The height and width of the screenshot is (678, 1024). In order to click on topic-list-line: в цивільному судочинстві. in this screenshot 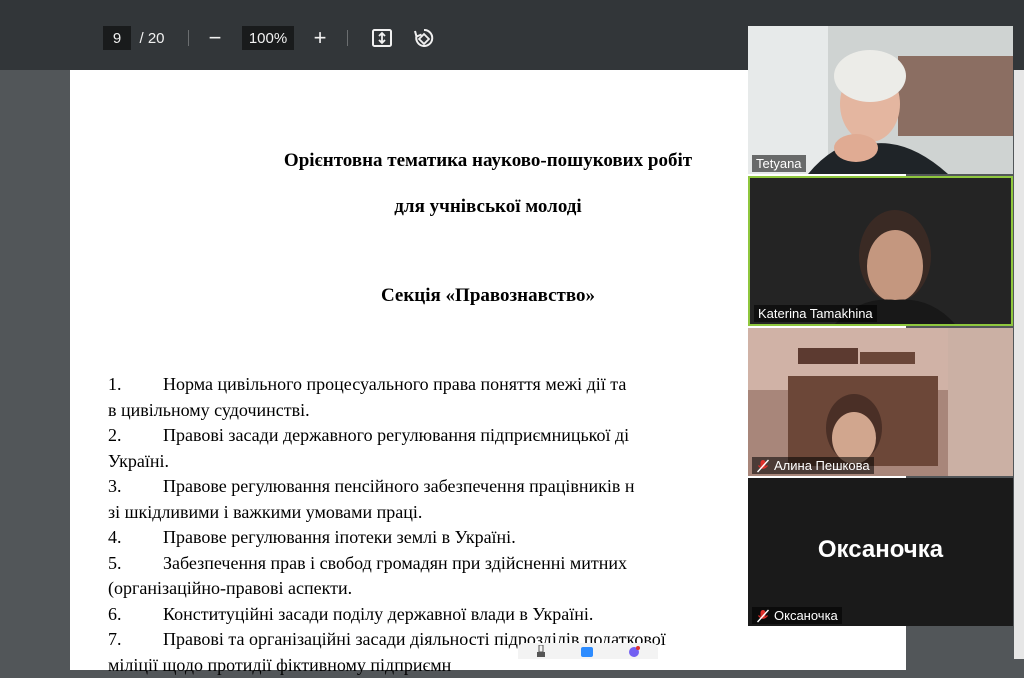, I will do `click(474, 411)`.